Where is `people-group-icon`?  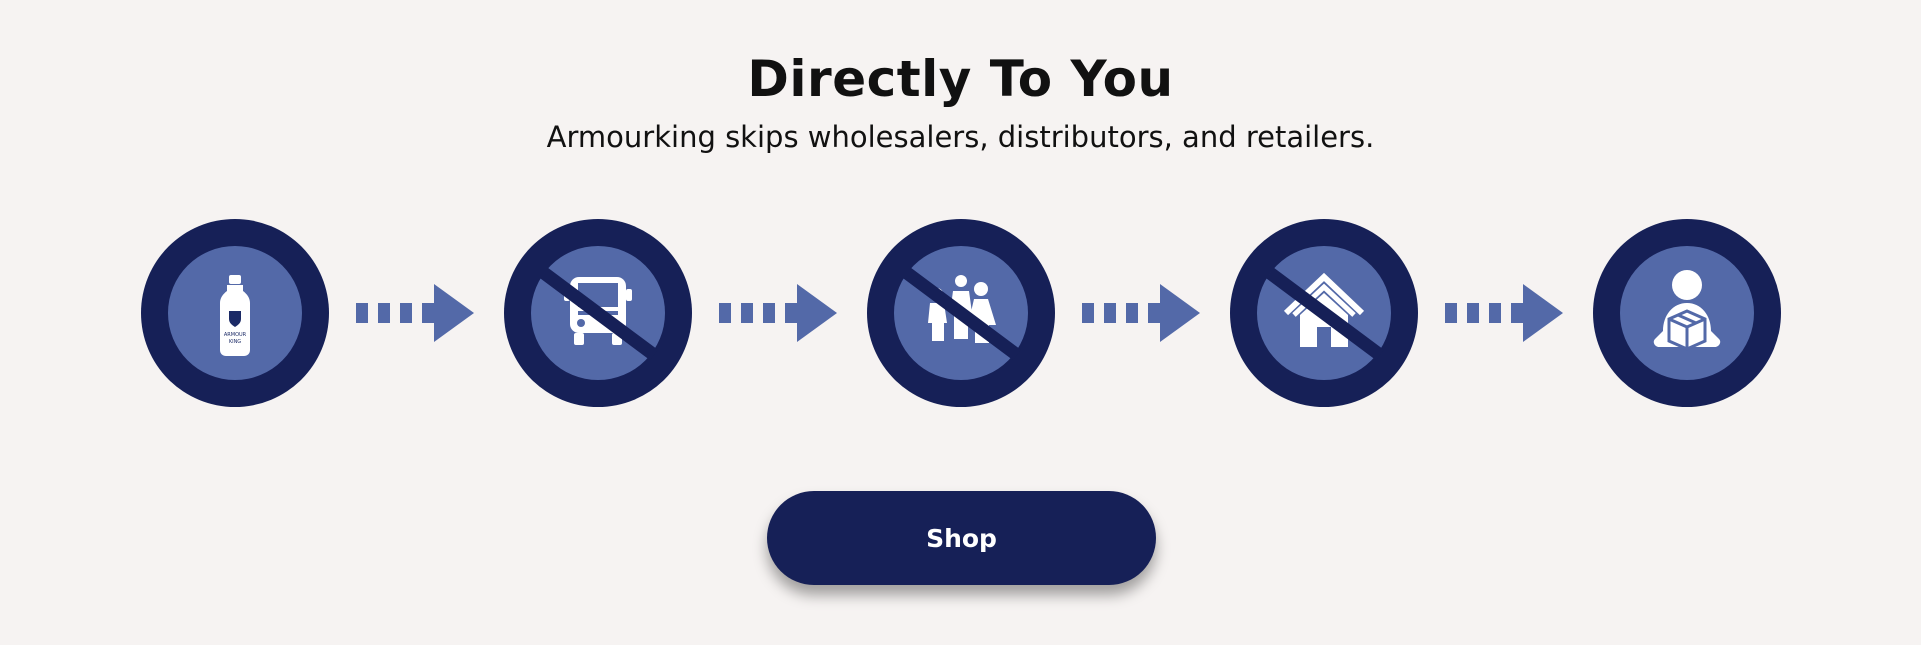
people-group-icon is located at coordinates (962, 314).